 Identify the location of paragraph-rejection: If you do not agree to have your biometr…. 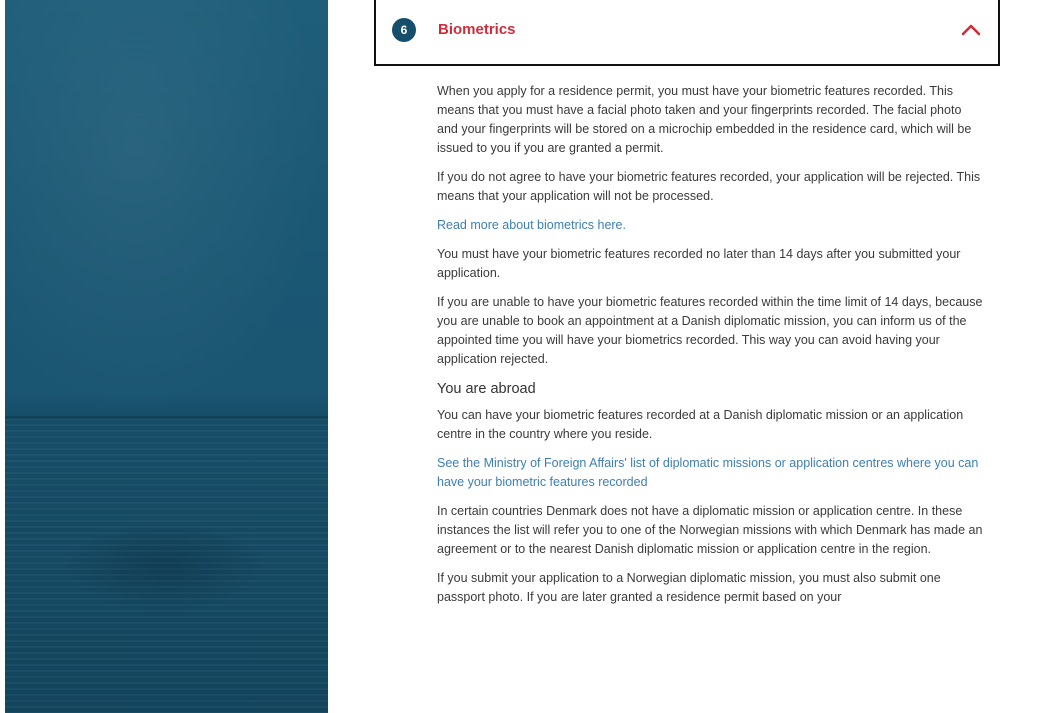
(709, 186).